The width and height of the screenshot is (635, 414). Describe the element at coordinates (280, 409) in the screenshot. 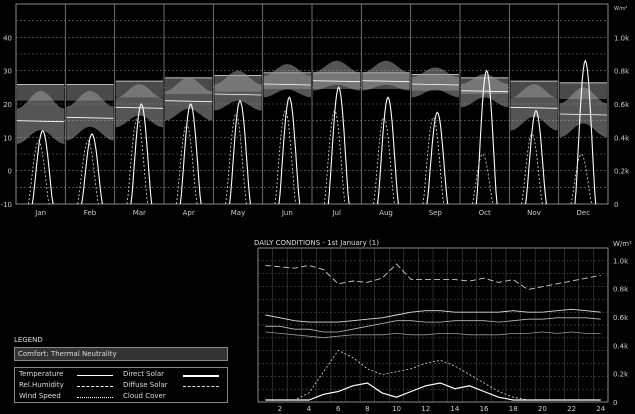

I see `daily-x-tick-label: 2` at that location.